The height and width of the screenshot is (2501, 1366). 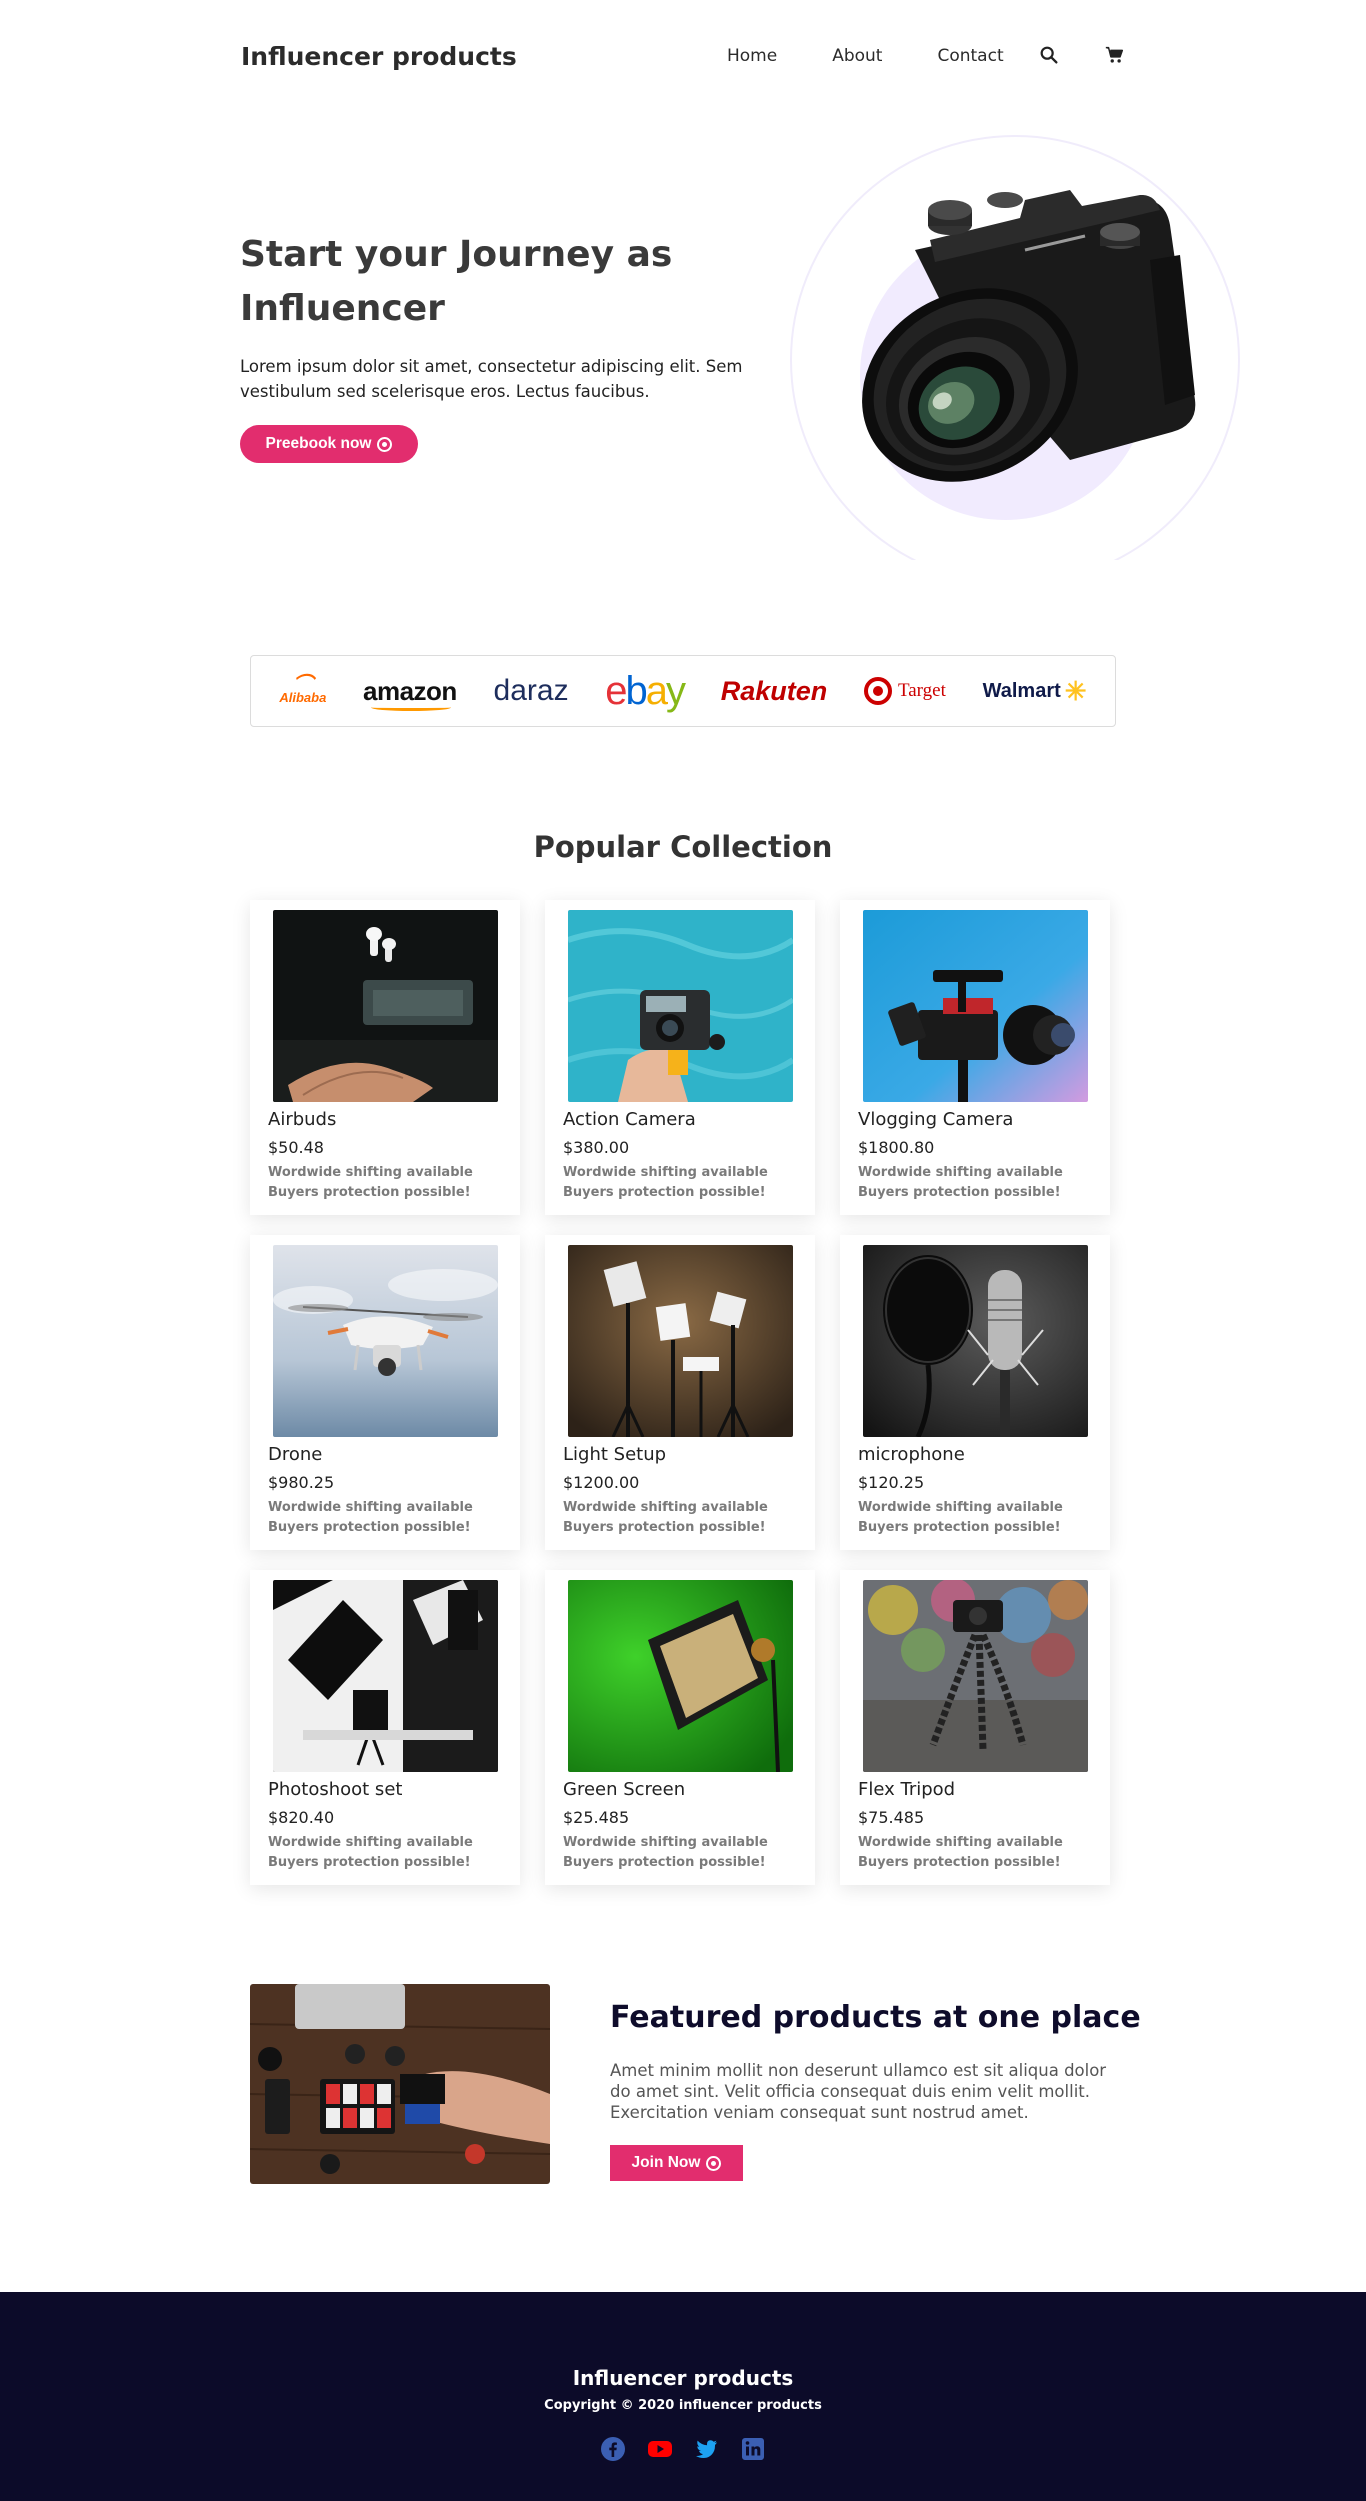 I want to click on brand-logo: Influencer products, so click(x=379, y=56).